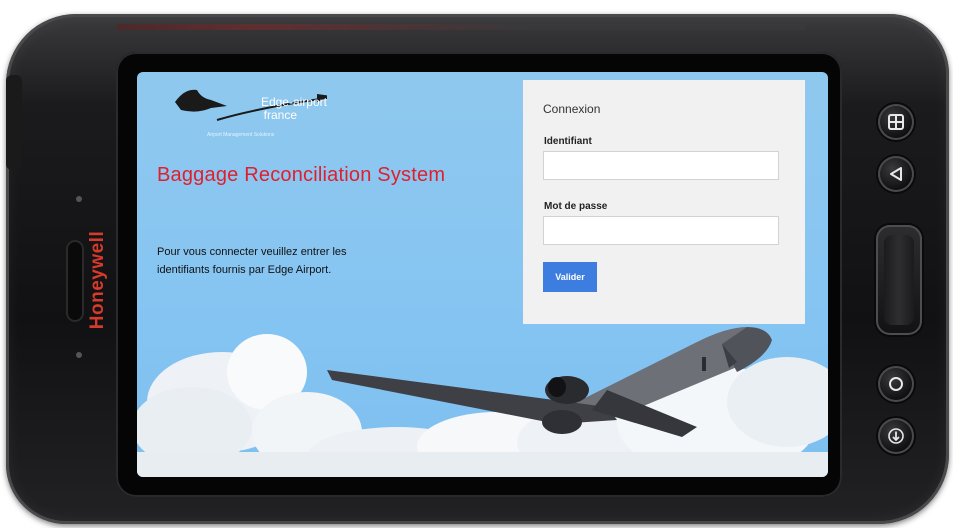  I want to click on down-arrow-icon, so click(896, 436).